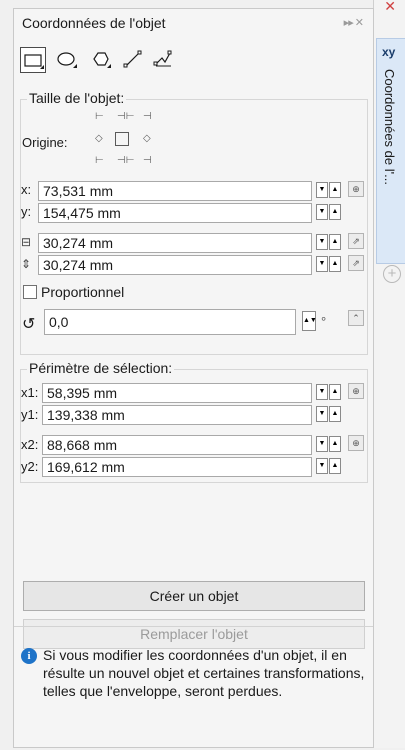  I want to click on height-icon: ⇕, so click(26, 264).